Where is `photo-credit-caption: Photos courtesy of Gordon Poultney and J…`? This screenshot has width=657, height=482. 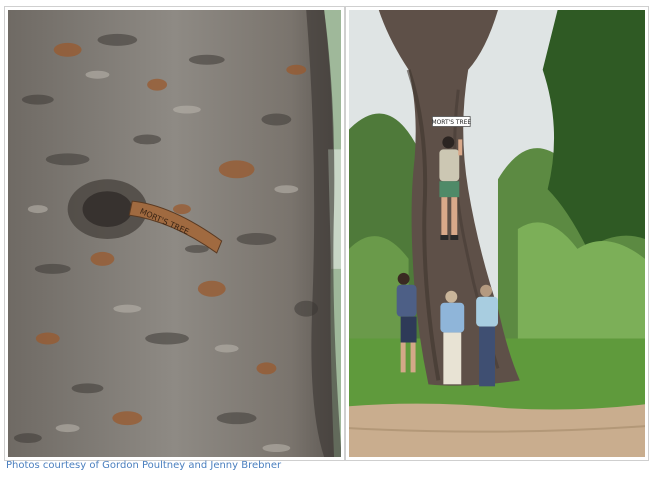 photo-credit-caption: Photos courtesy of Gordon Poultney and J… is located at coordinates (144, 465).